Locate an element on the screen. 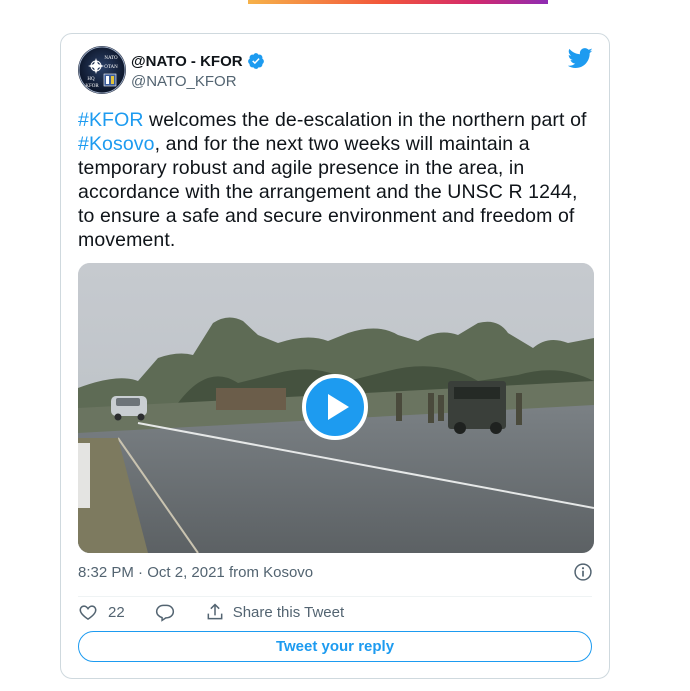  info-icon is located at coordinates (583, 572).